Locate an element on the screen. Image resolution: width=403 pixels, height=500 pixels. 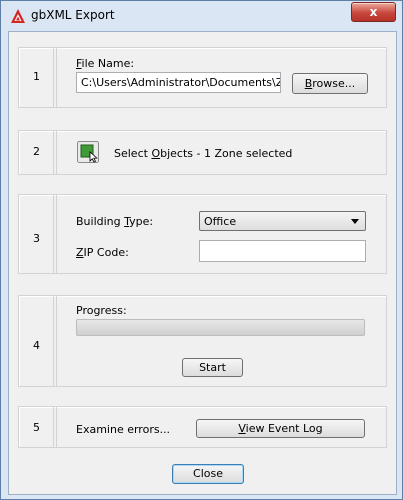
step-number: 2 is located at coordinates (36, 151).